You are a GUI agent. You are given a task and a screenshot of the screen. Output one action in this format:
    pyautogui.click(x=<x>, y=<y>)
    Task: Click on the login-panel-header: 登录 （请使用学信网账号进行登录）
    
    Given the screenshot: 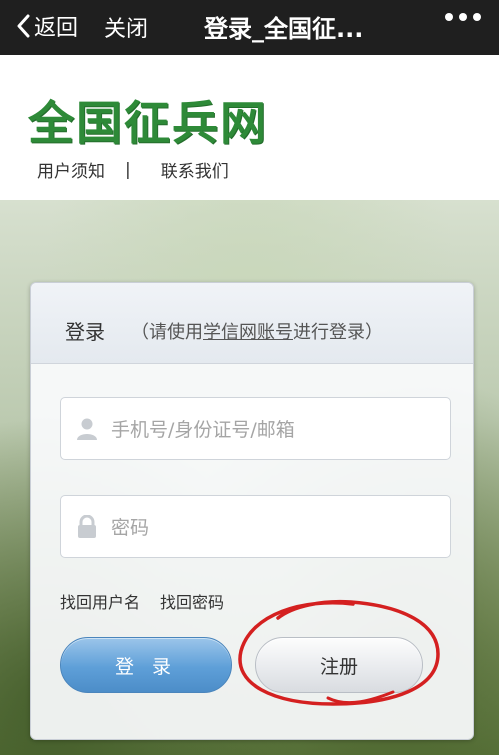 What is the action you would take?
    pyautogui.click(x=252, y=323)
    